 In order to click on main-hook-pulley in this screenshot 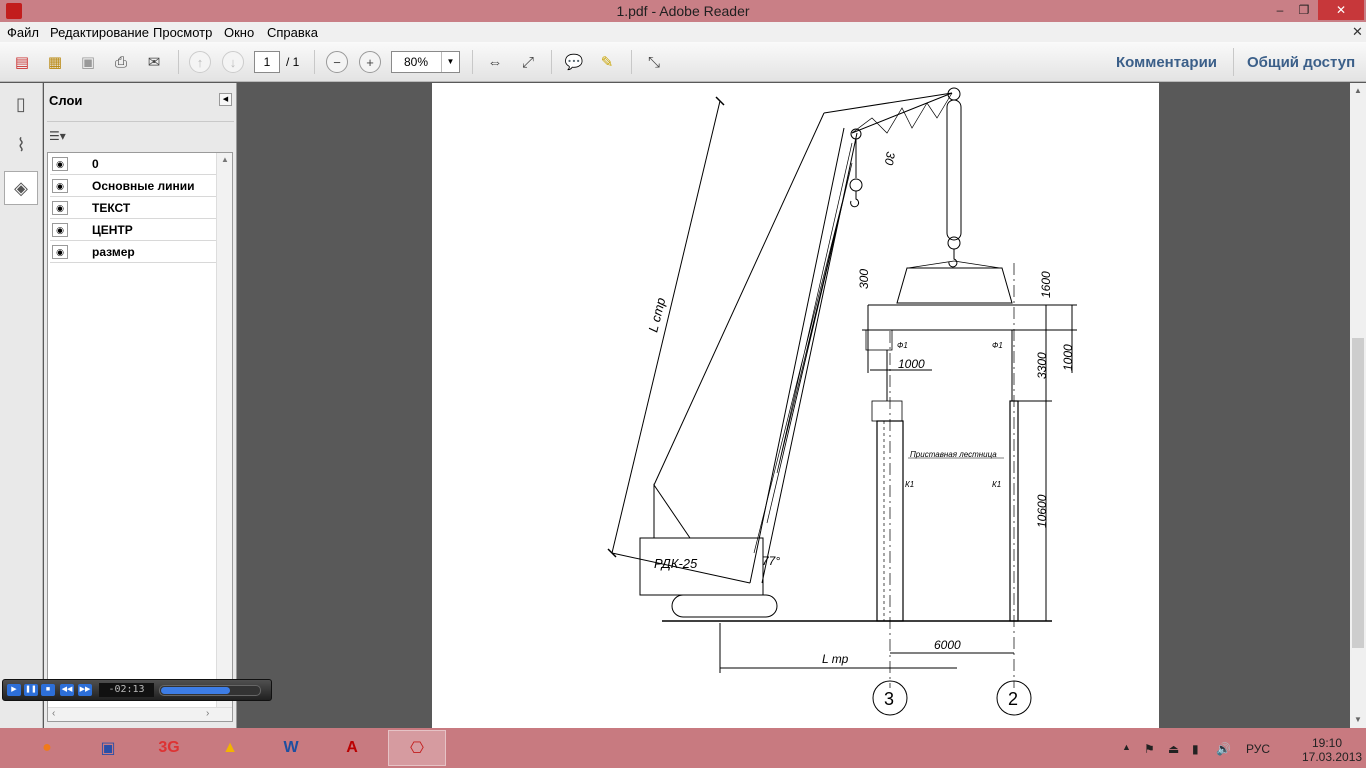, I will do `click(954, 243)`.